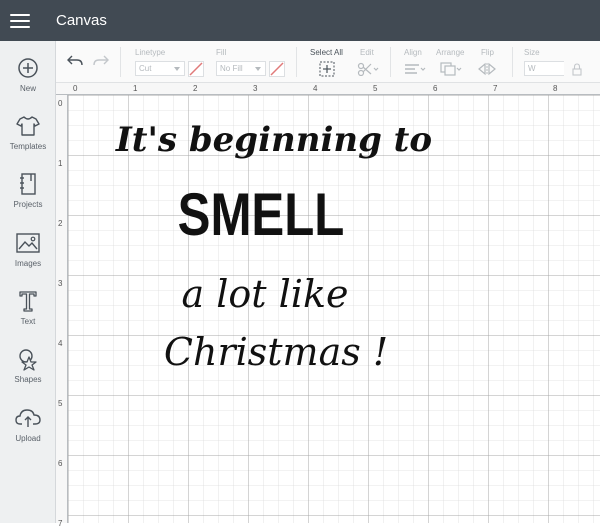  Describe the element at coordinates (495, 88) in the screenshot. I see `ruler-h-7: 7` at that location.